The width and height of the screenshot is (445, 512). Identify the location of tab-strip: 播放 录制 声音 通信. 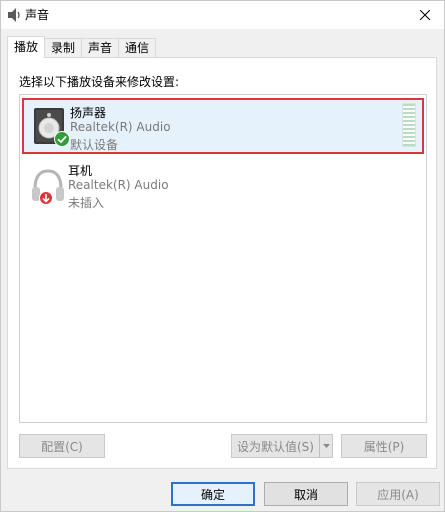
(82, 47).